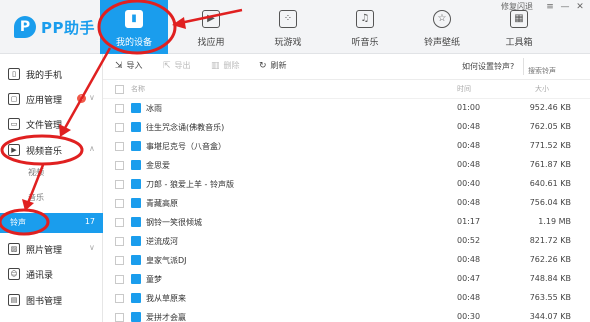  Describe the element at coordinates (167, 65) in the screenshot. I see `export-icon: ⇱` at that location.